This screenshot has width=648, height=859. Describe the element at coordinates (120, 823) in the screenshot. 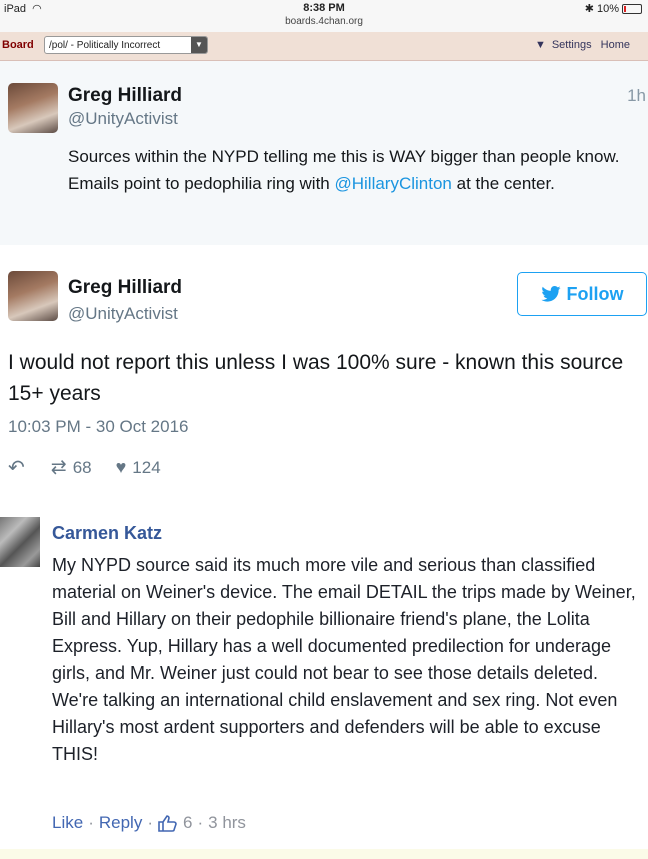

I see `reply-link: Reply` at that location.